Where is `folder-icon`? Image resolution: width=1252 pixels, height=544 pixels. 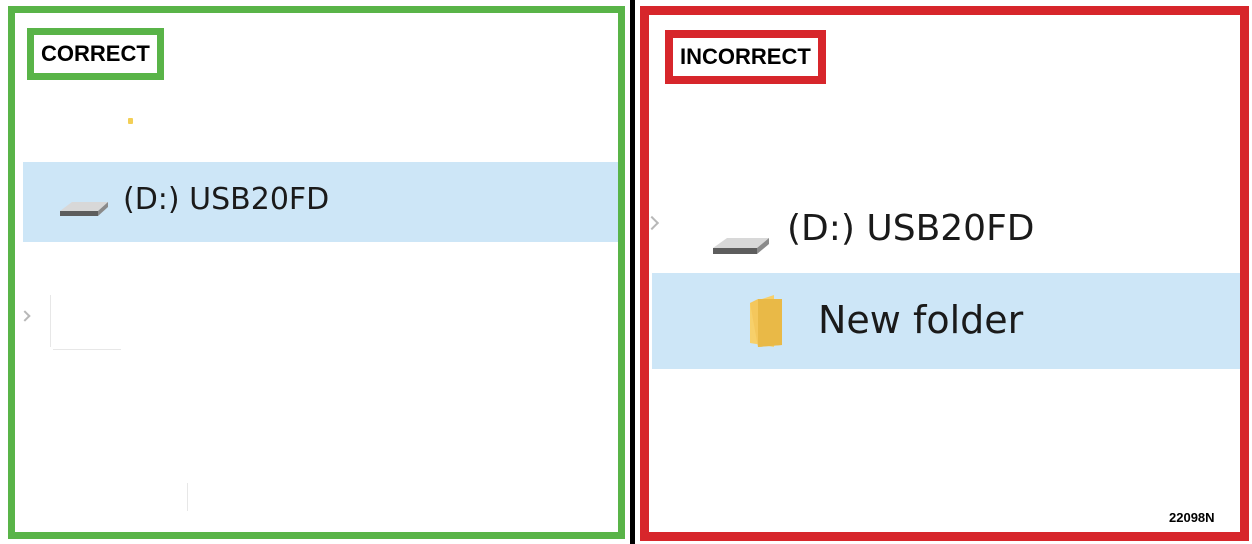
folder-icon is located at coordinates (766, 321).